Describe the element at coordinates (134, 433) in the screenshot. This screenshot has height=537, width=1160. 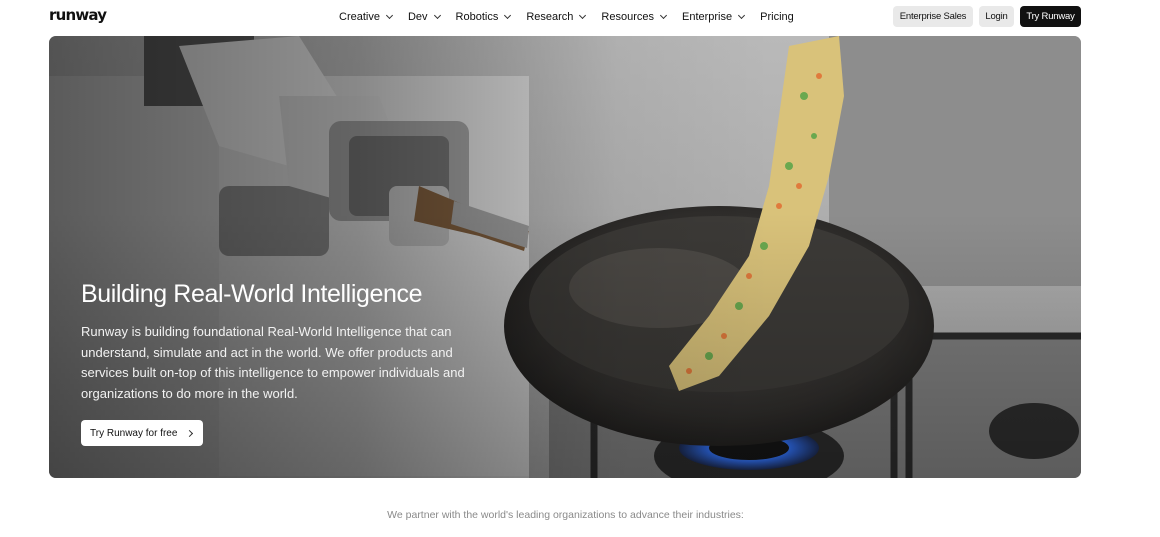
I see `cta-label: Try Runway for free` at that location.